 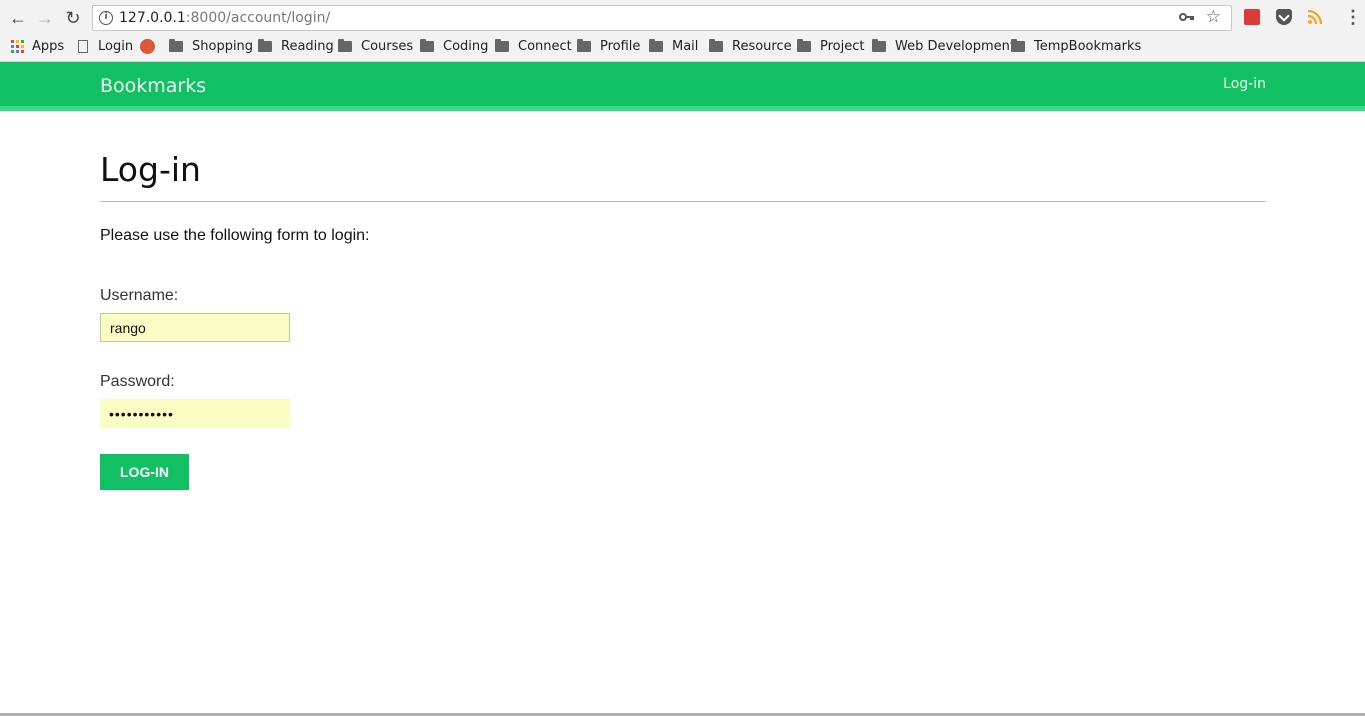 I want to click on forward-button: →, so click(x=45, y=18).